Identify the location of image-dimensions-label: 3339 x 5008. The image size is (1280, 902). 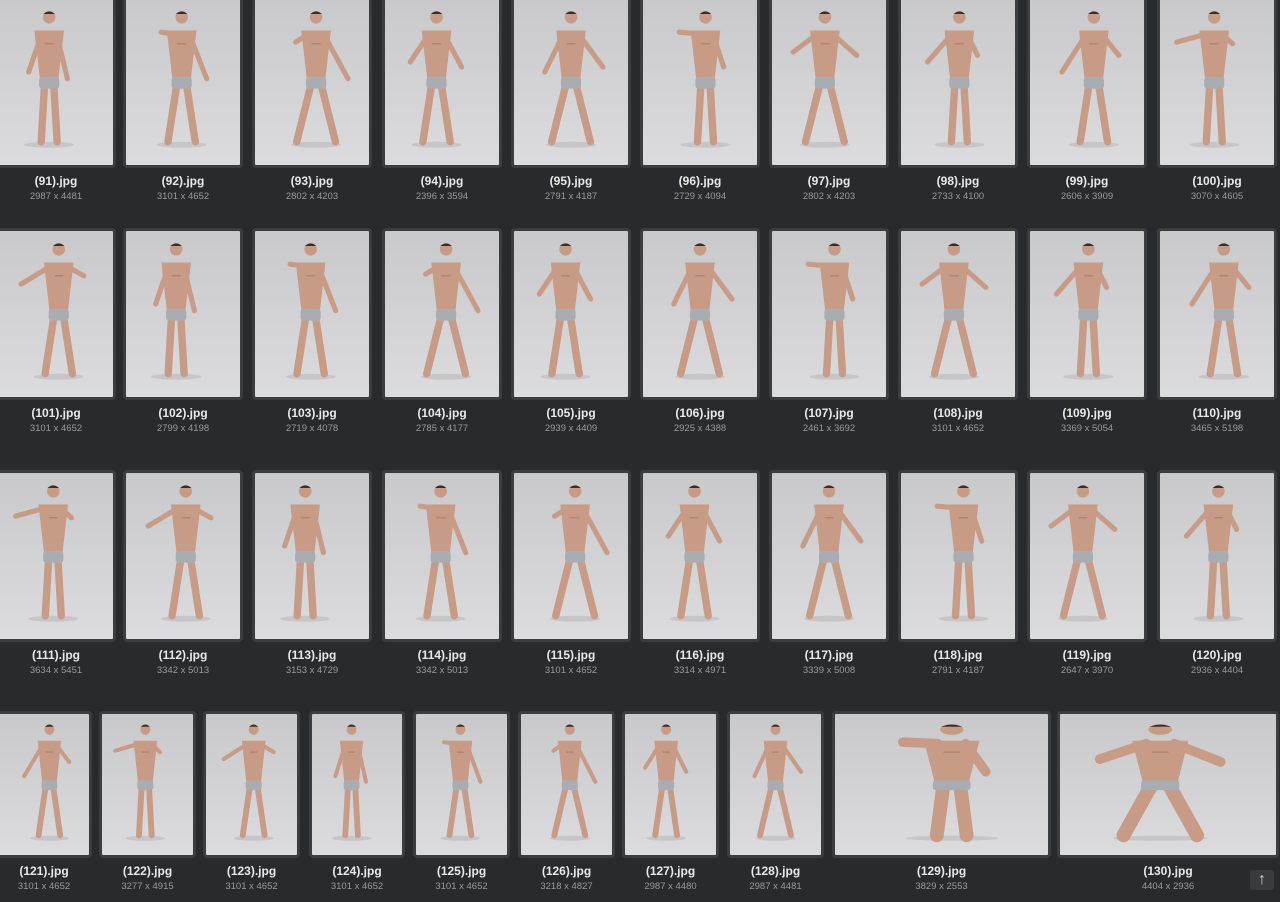
(829, 670).